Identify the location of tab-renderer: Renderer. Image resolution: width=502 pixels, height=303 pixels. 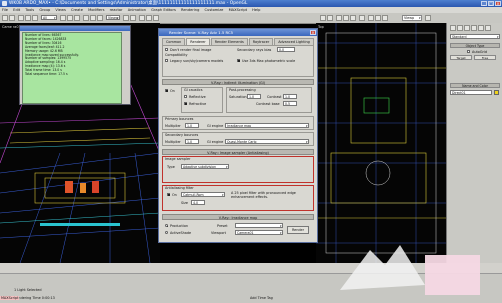
(198, 41).